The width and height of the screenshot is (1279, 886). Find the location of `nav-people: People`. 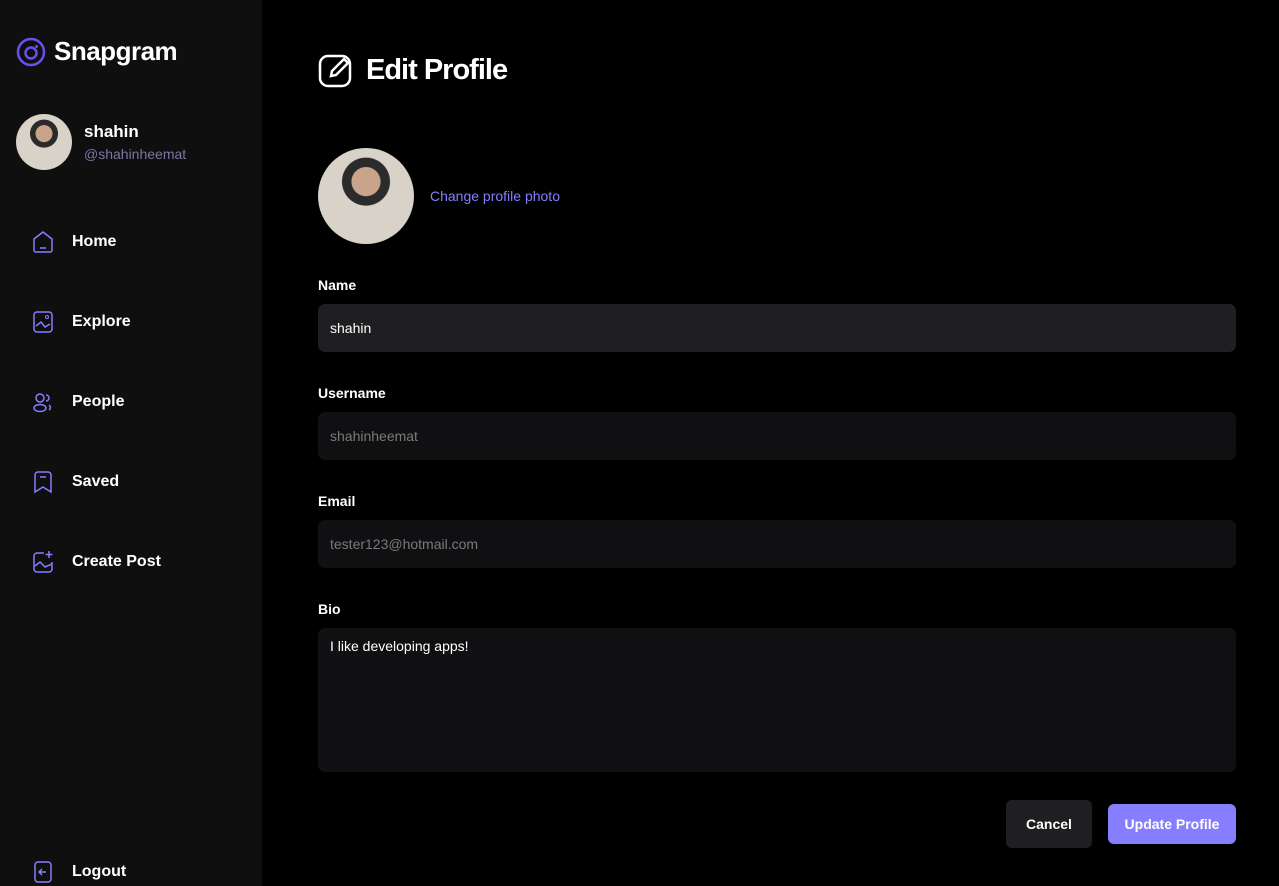

nav-people: People is located at coordinates (78, 402).